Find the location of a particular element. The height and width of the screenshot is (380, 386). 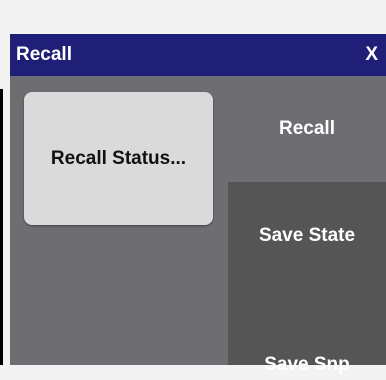

window-edge is located at coordinates (1, 227).